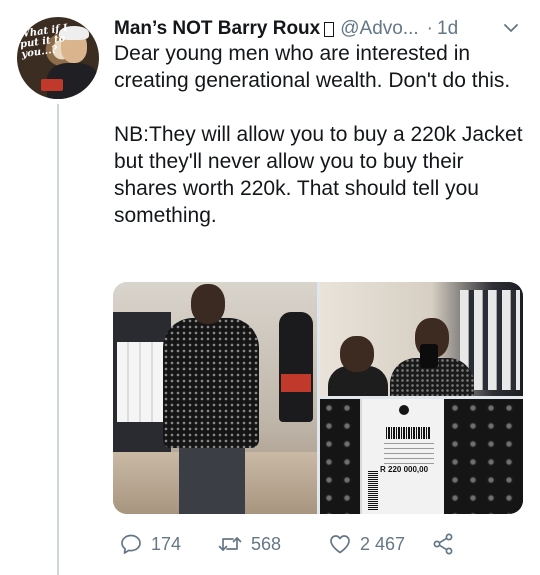 The width and height of the screenshot is (540, 575). I want to click on photo-price-tag: R 220 000,00, so click(421, 456).